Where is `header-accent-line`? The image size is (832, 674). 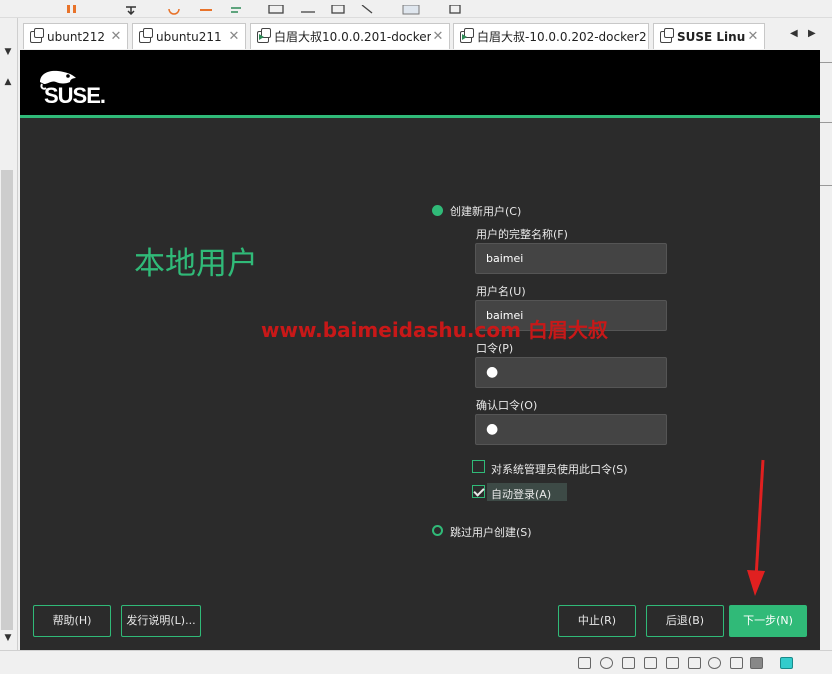 header-accent-line is located at coordinates (420, 116).